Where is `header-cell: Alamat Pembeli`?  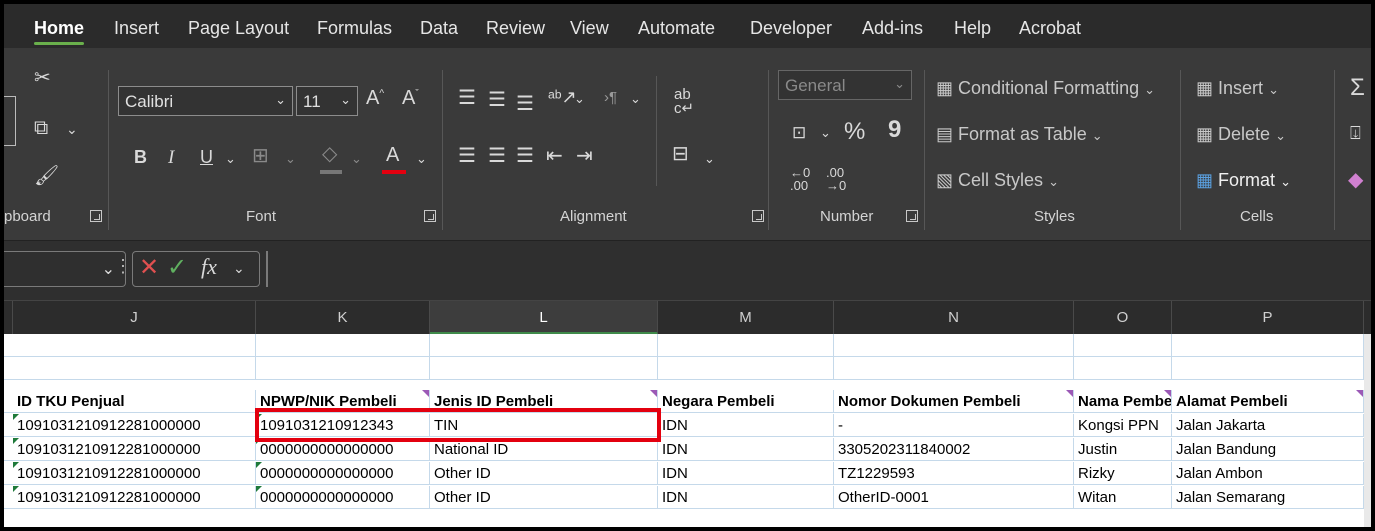
header-cell: Alamat Pembeli is located at coordinates (1268, 401).